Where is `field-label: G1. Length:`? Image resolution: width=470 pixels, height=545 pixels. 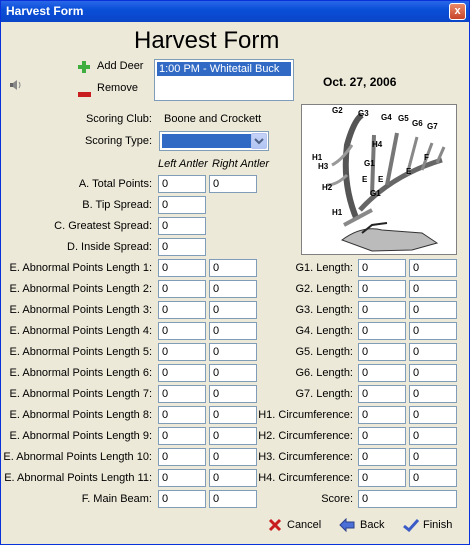 field-label: G1. Length: is located at coordinates (324, 268).